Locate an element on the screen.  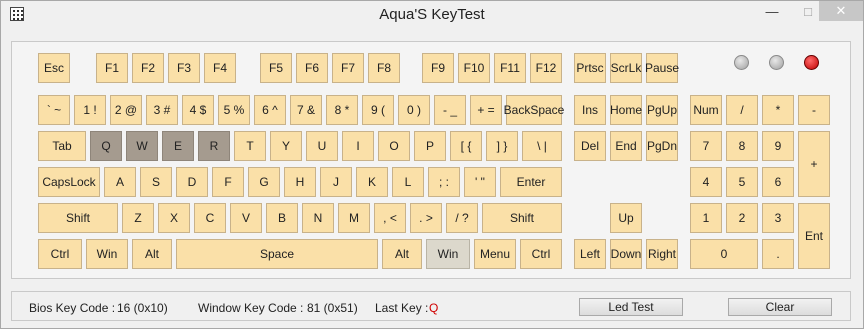
key-slash: / ? is located at coordinates (462, 218).